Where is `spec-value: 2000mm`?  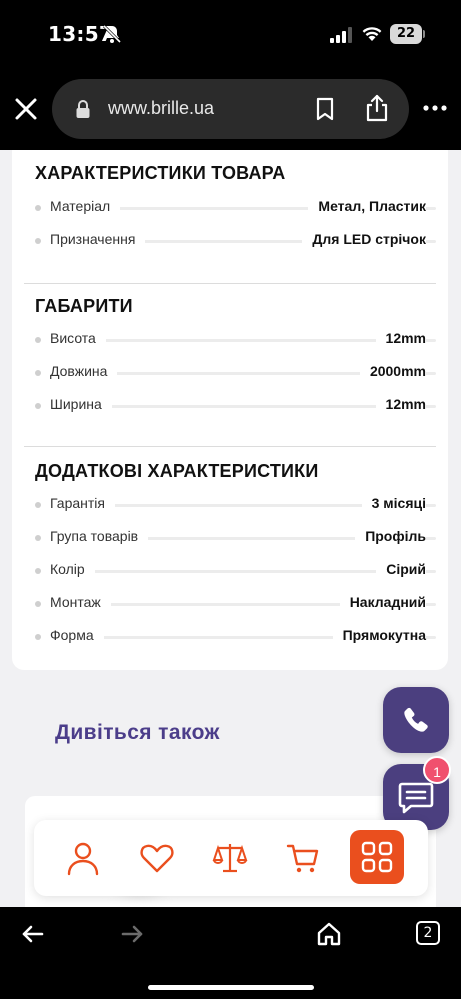
spec-value: 2000mm is located at coordinates (392, 371).